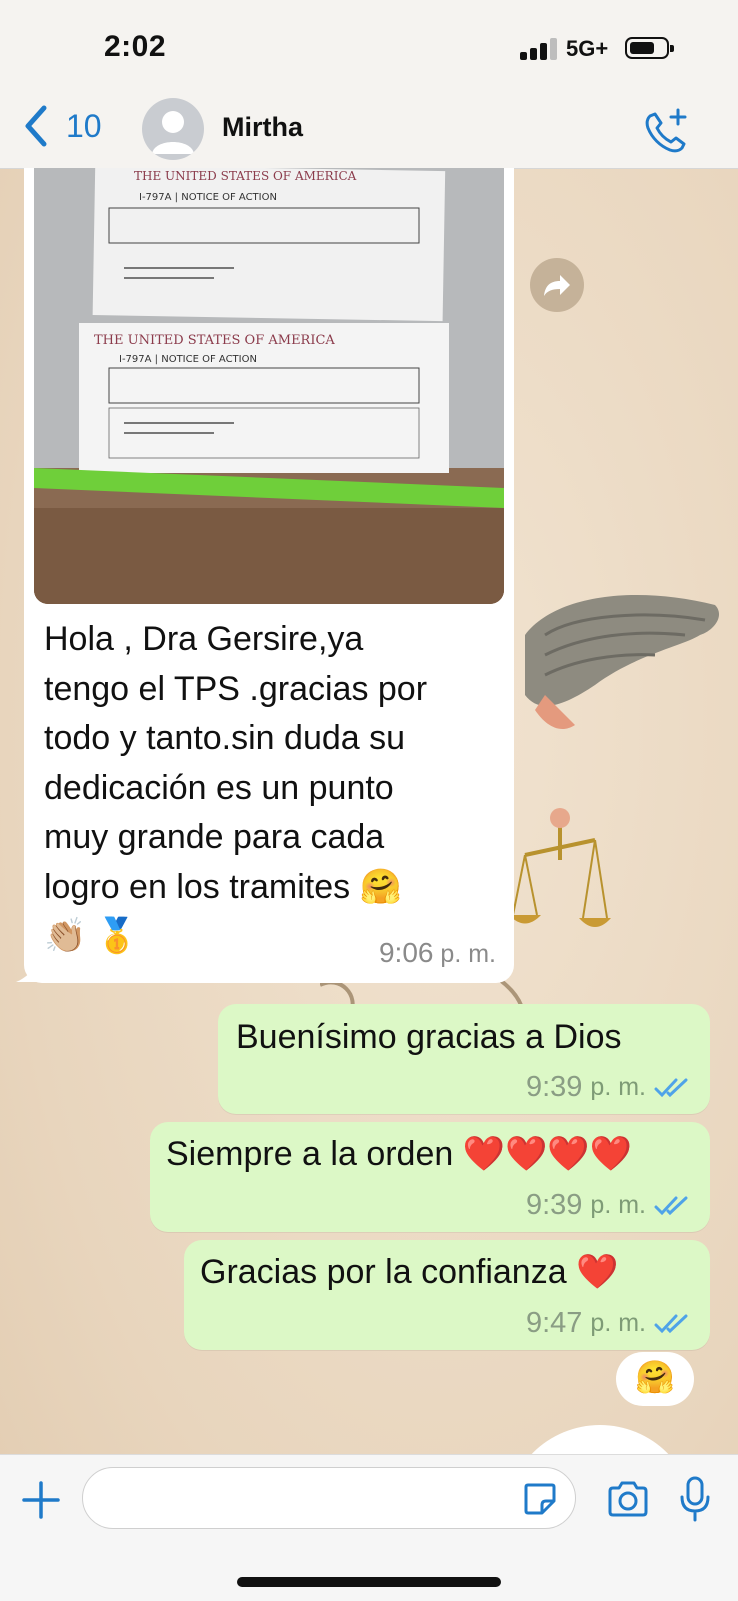  What do you see at coordinates (695, 1499) in the screenshot?
I see `microphone-icon` at bounding box center [695, 1499].